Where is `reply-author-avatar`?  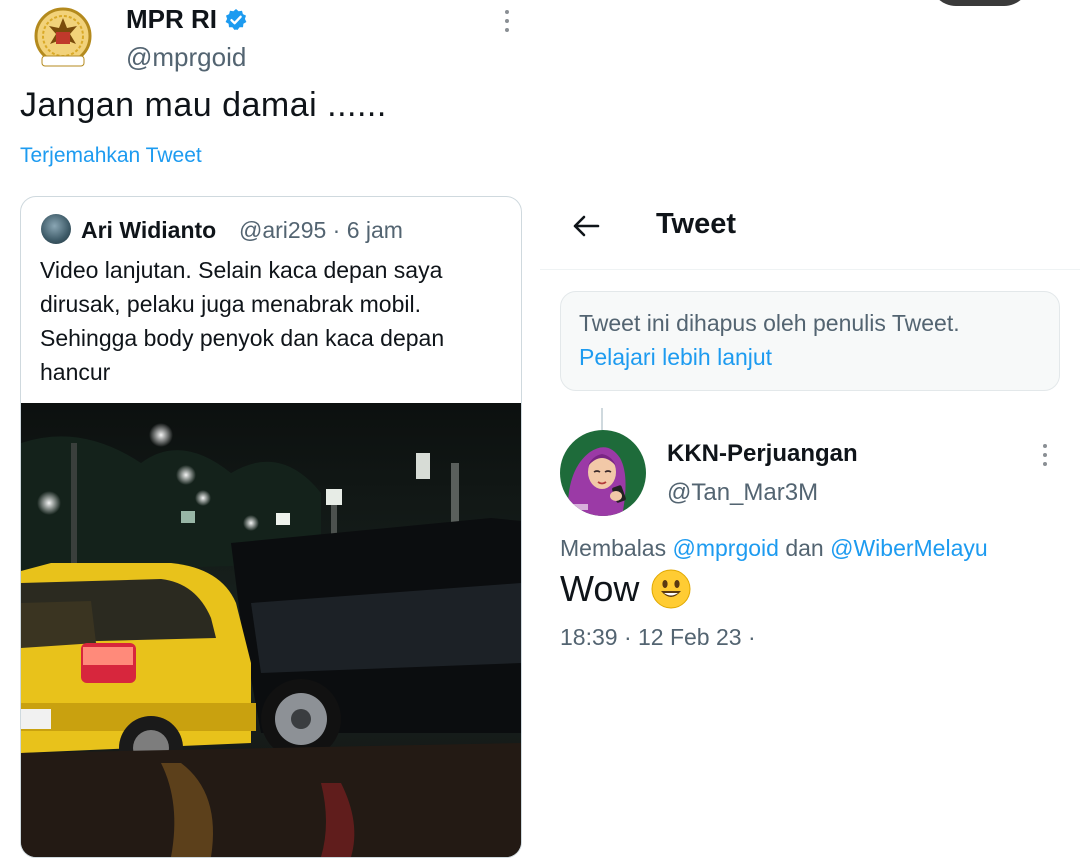 reply-author-avatar is located at coordinates (603, 473).